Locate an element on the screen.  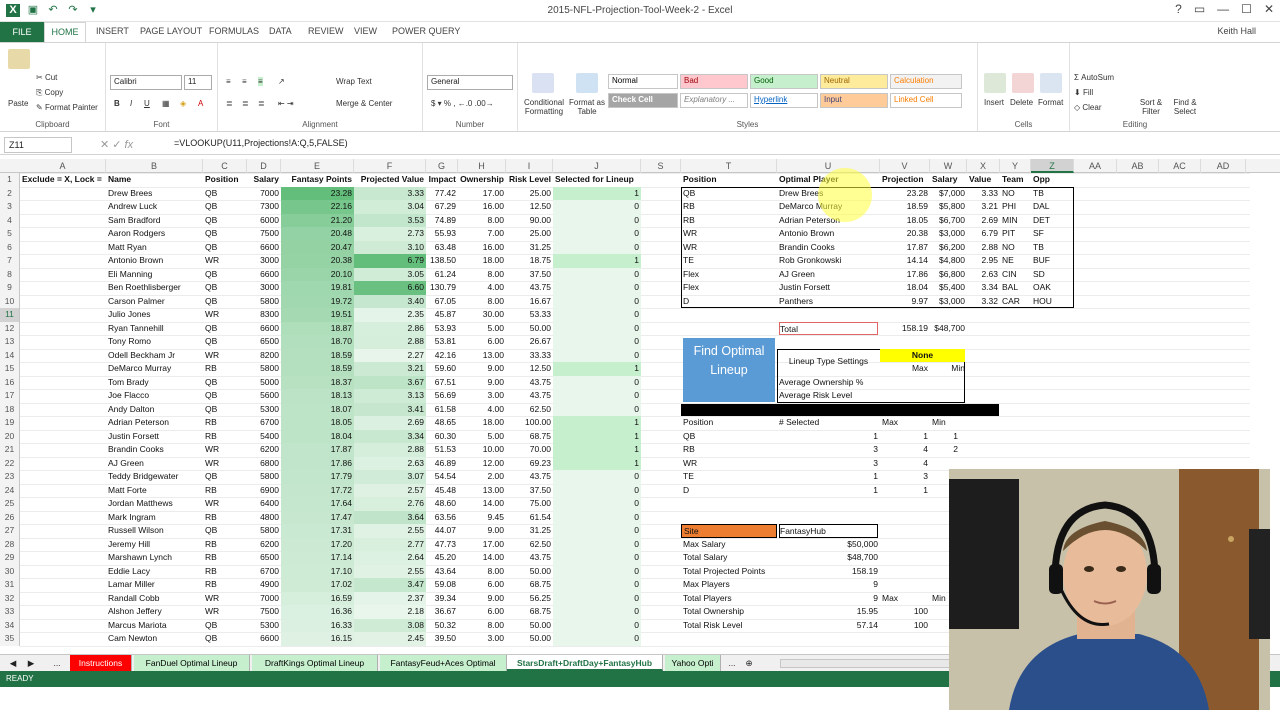
projected-value: 3.34 is located at coordinates (390, 436).